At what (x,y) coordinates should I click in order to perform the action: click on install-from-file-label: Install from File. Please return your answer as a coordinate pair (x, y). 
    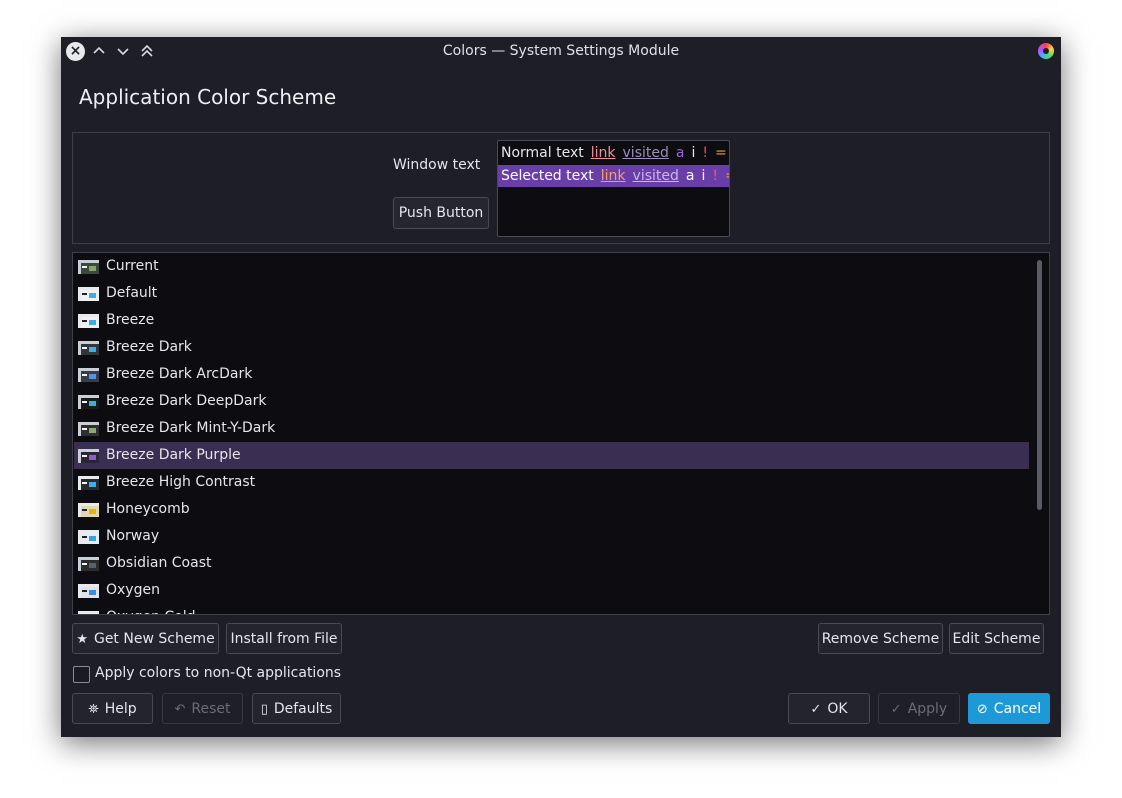
    Looking at the image, I should click on (284, 639).